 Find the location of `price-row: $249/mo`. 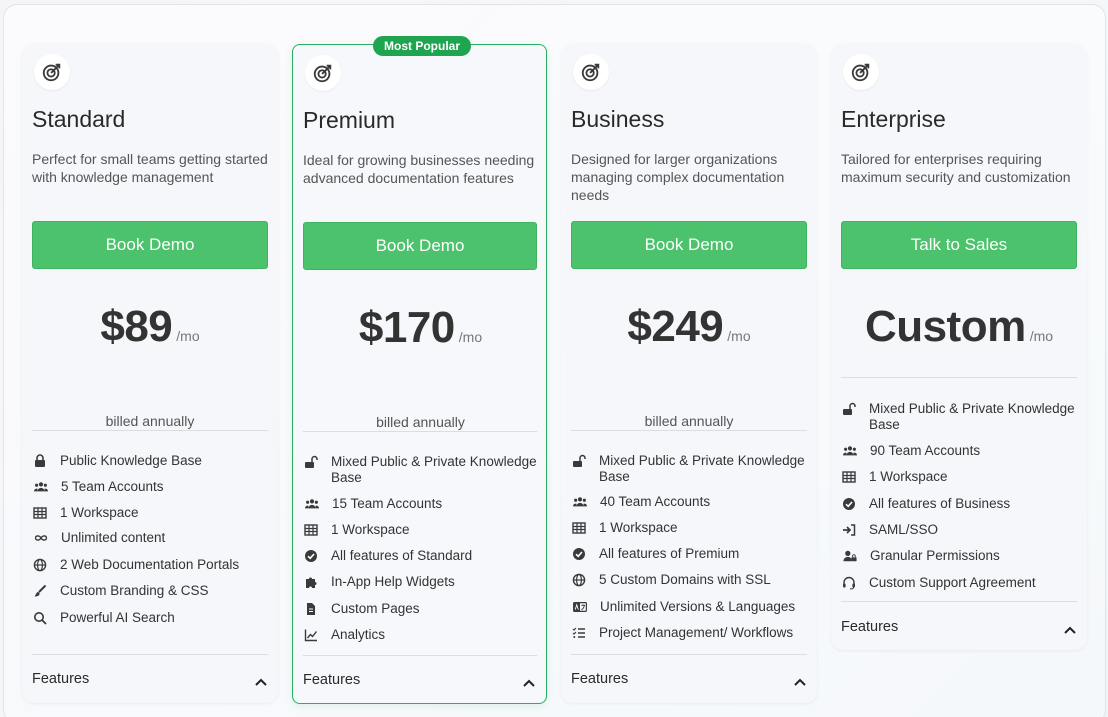

price-row: $249/mo is located at coordinates (689, 327).